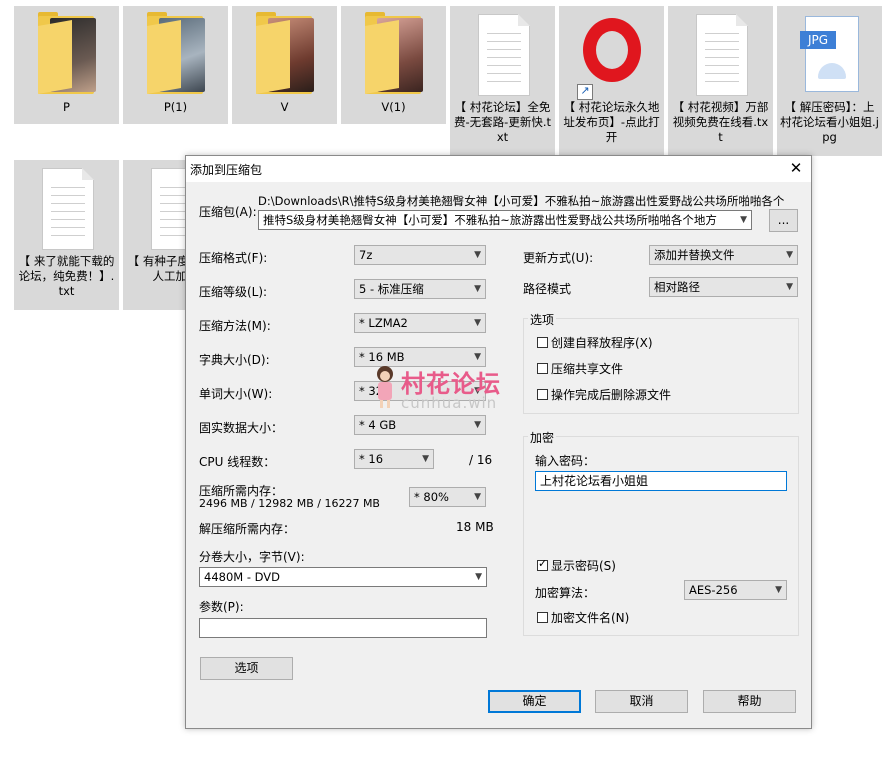 Image resolution: width=891 pixels, height=773 pixels. I want to click on algo-select: AES-256 ▼, so click(735, 590).